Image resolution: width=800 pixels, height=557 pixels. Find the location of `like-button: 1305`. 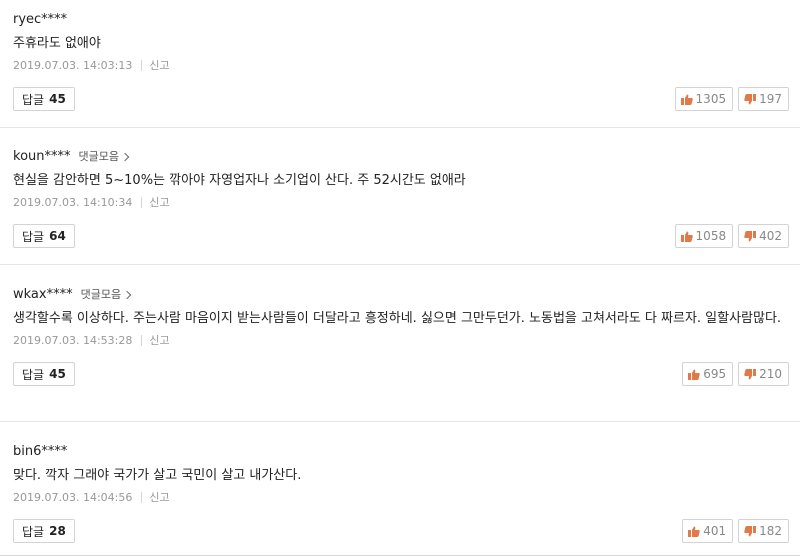

like-button: 1305 is located at coordinates (704, 99).